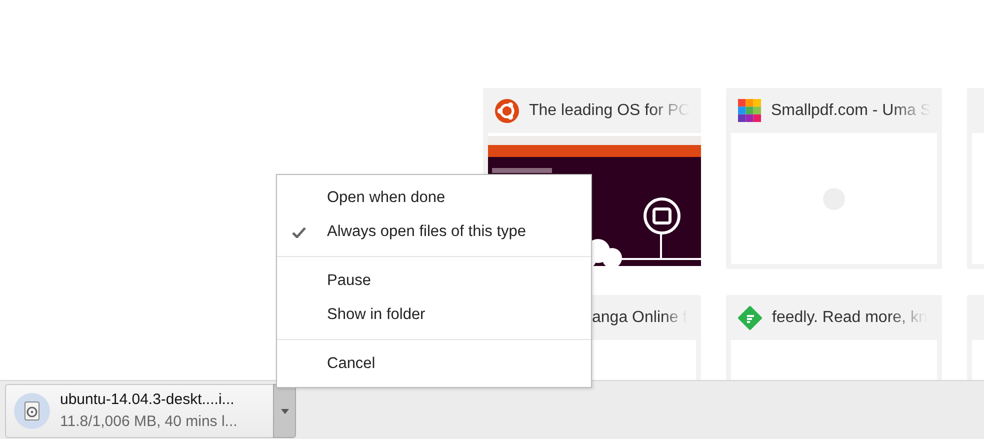  What do you see at coordinates (32, 411) in the screenshot?
I see `disc-file-icon` at bounding box center [32, 411].